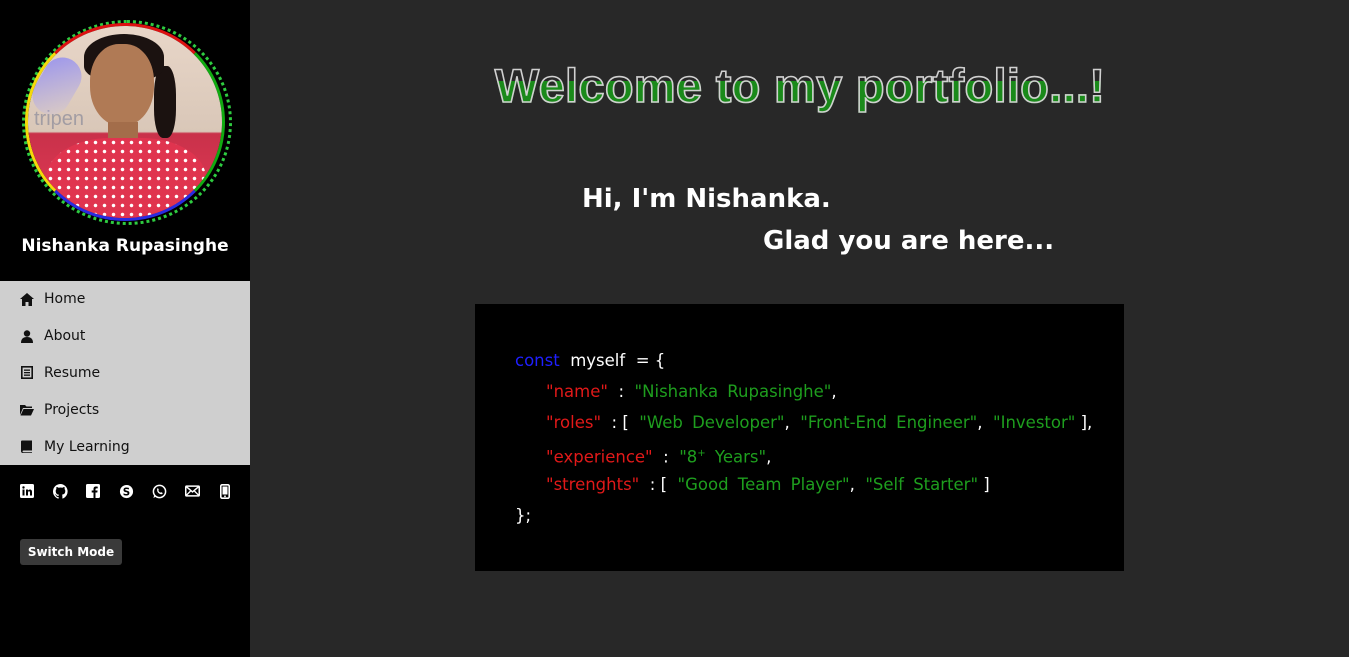 The height and width of the screenshot is (657, 1349). What do you see at coordinates (889, 422) in the screenshot?
I see `code-value-role: "Front-End Engineer"` at bounding box center [889, 422].